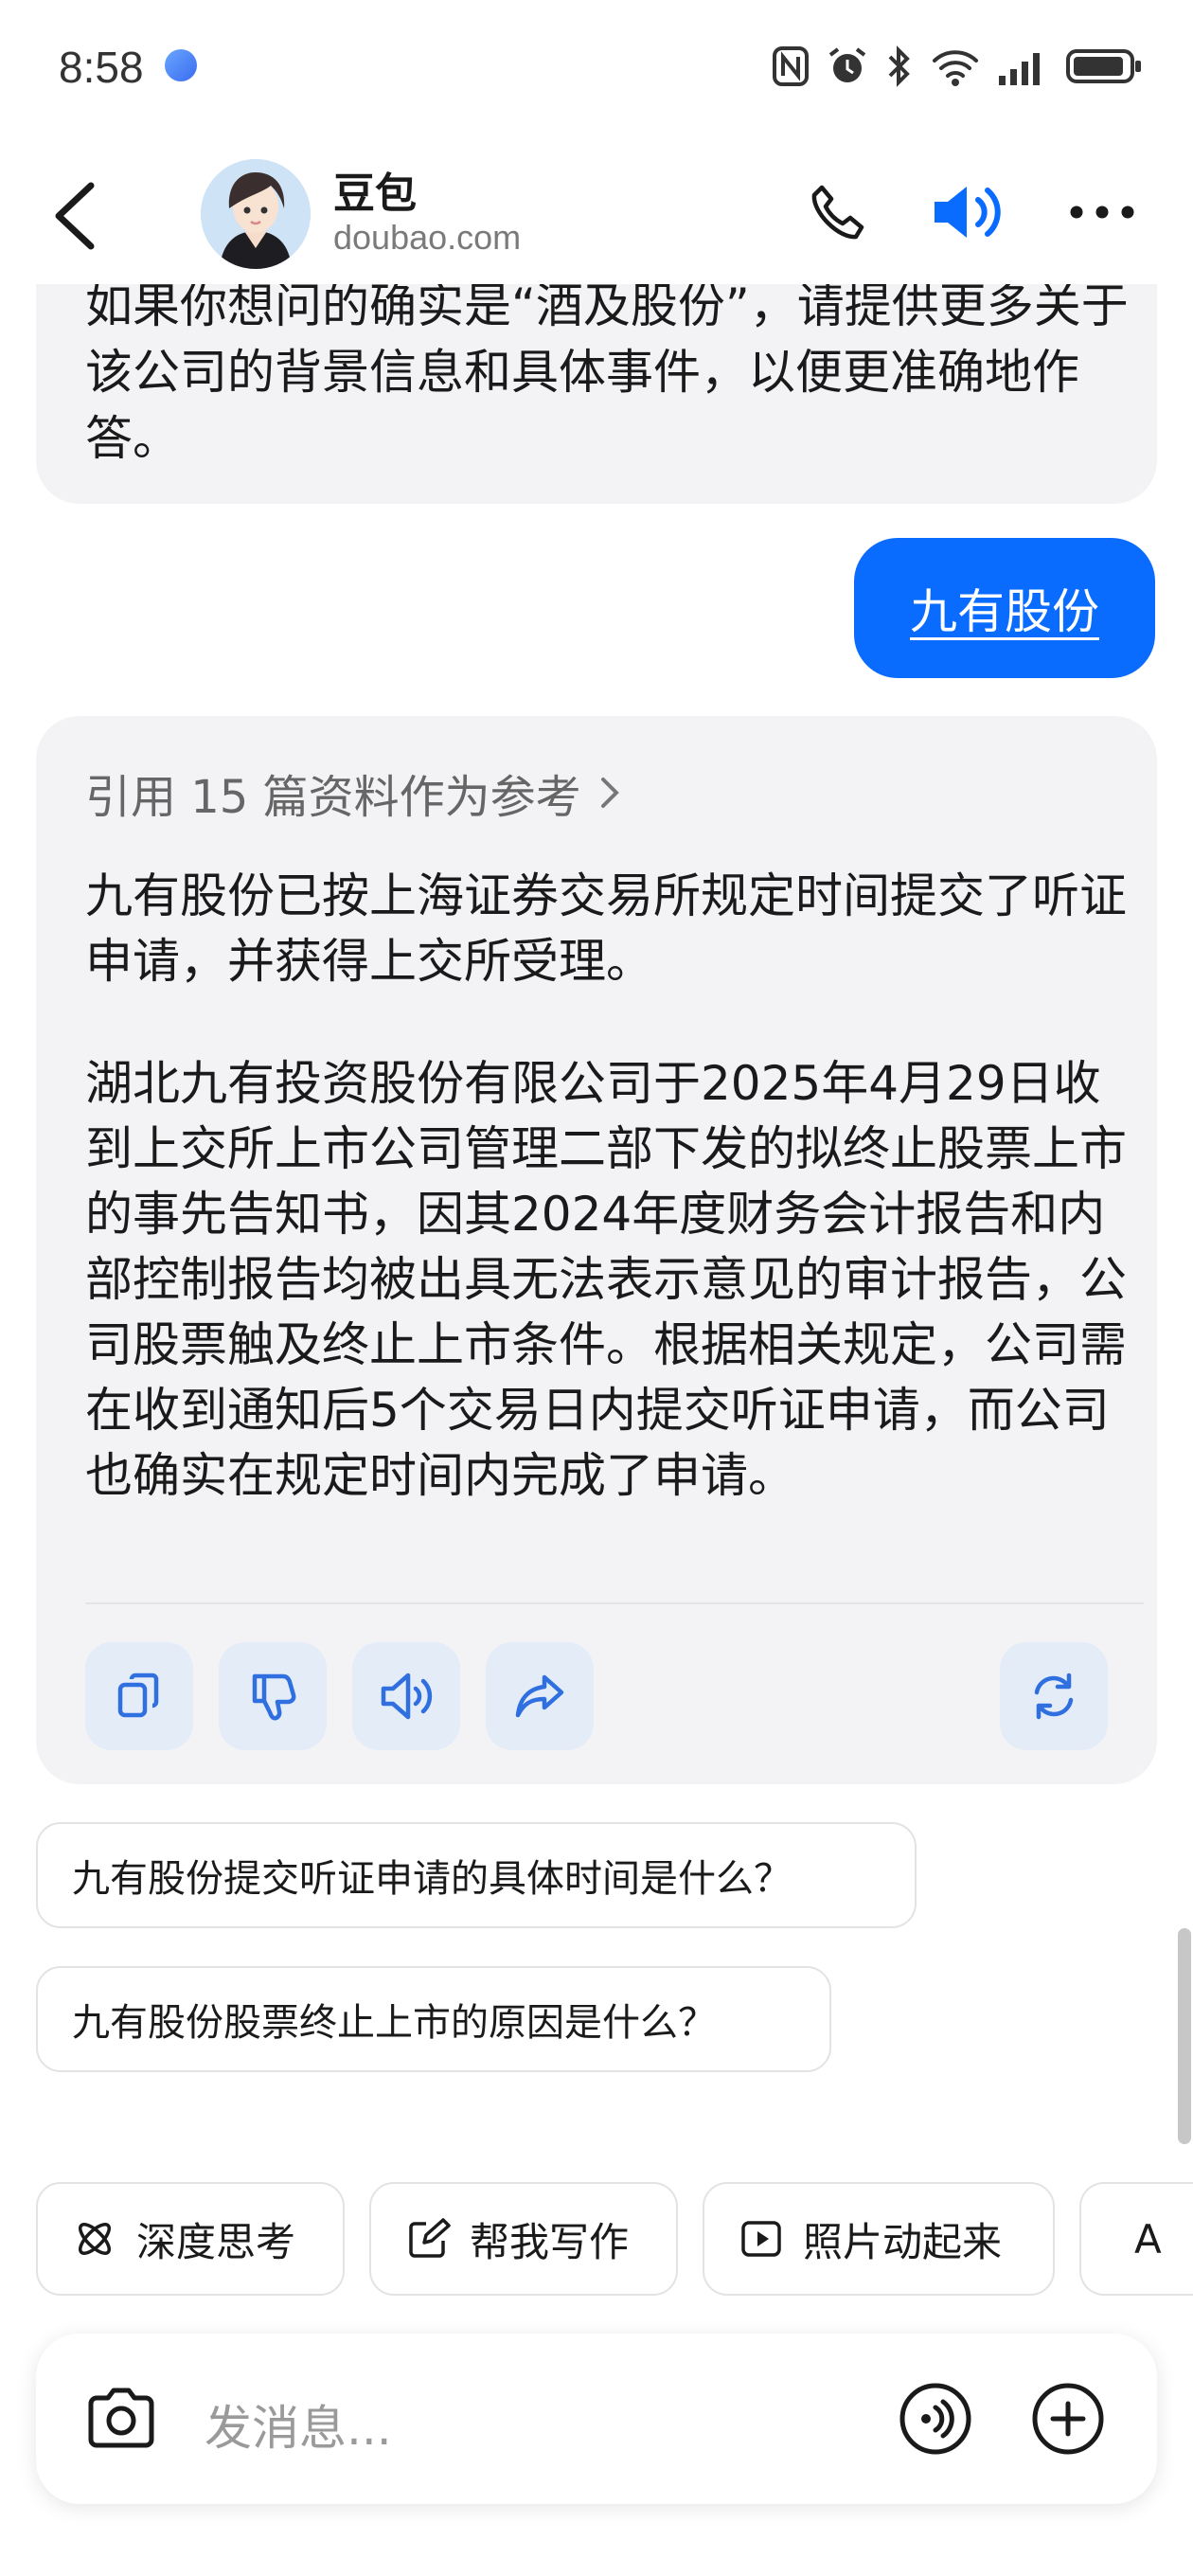 The height and width of the screenshot is (2576, 1193). Describe the element at coordinates (375, 194) in the screenshot. I see `bot-name: 豆包` at that location.